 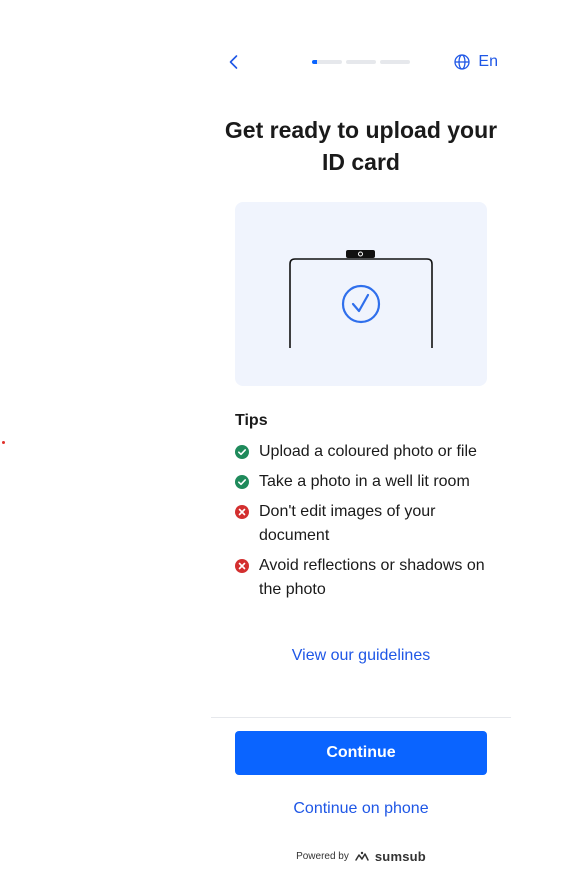 I want to click on phone-frame-illustration, so click(x=361, y=299).